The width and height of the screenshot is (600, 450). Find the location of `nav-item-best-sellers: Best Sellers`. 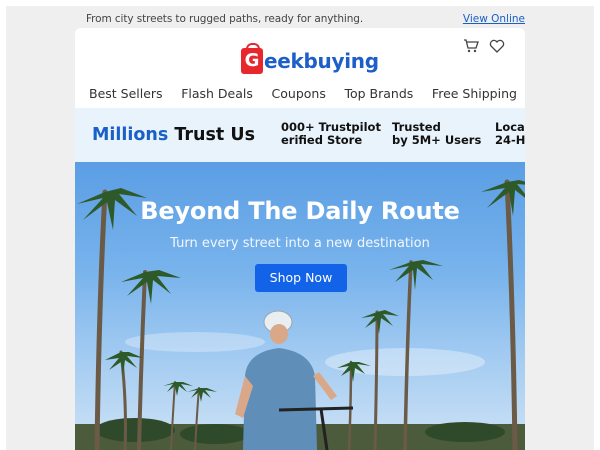

nav-item-best-sellers: Best Sellers is located at coordinates (126, 93).